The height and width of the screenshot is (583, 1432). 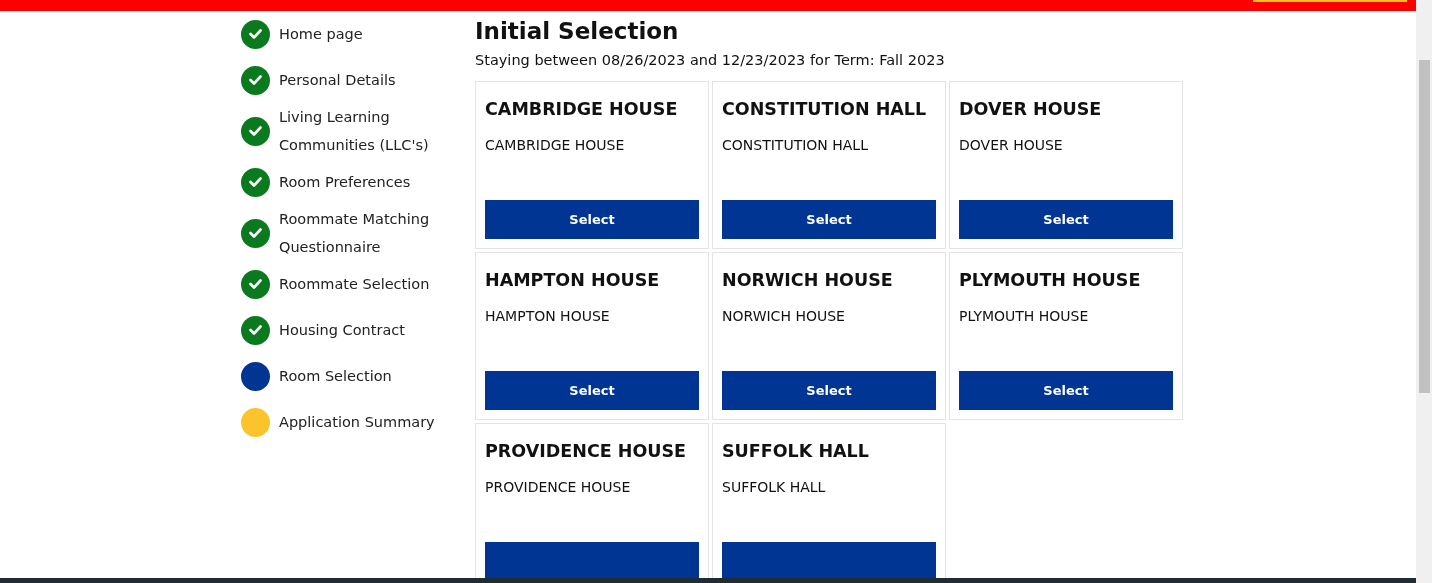 What do you see at coordinates (548, 316) in the screenshot?
I see `hall-description: HAMPTON HOUSE` at bounding box center [548, 316].